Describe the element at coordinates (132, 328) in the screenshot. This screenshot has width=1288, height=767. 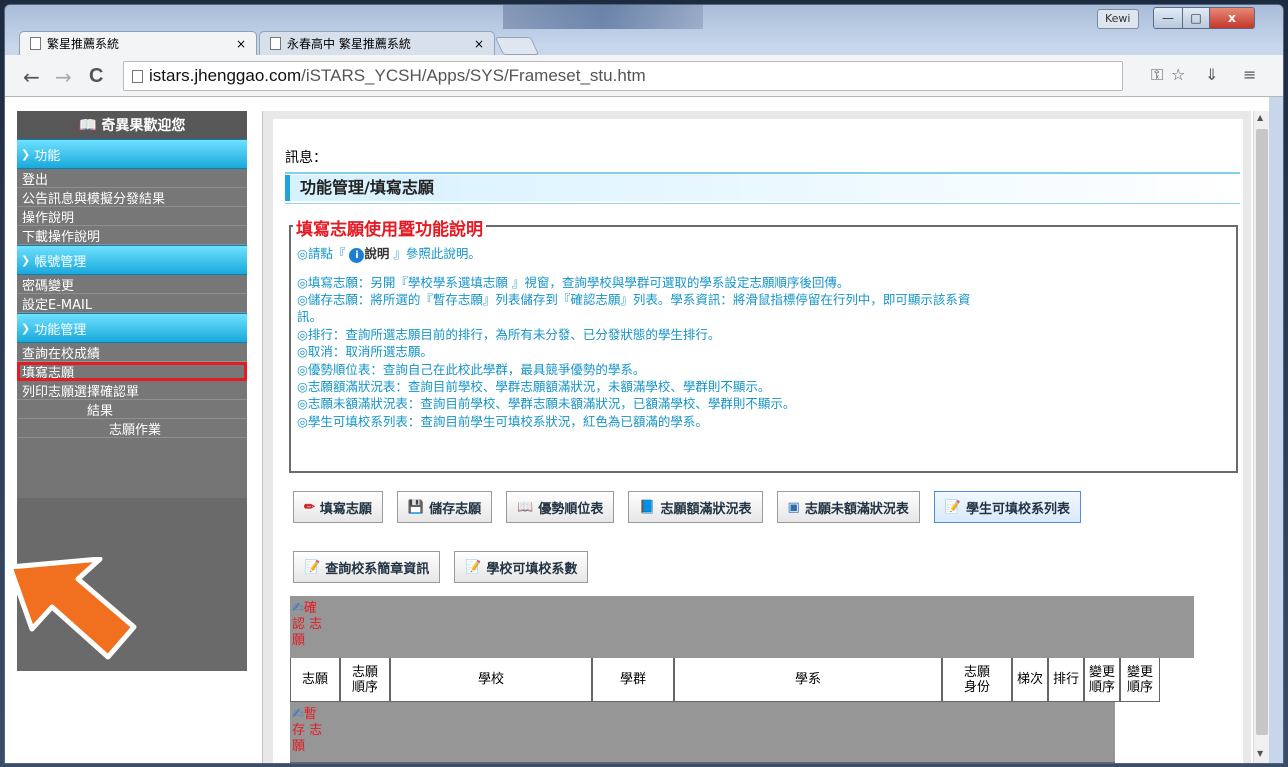
I see `category-management: ❯ 功能管理` at that location.